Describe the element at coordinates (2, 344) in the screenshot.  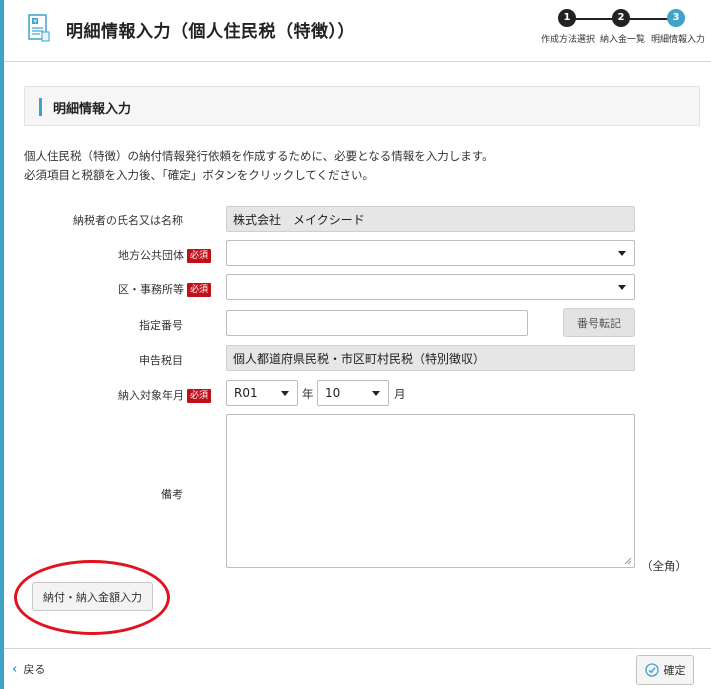
I see `left-accent-bar` at that location.